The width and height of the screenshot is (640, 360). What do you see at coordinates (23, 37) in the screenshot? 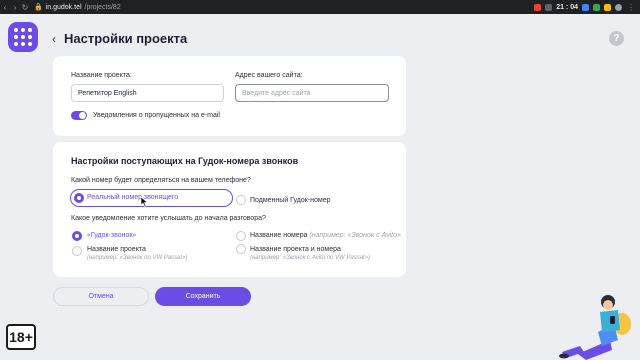
I see `apps-grid-icon` at bounding box center [23, 37].